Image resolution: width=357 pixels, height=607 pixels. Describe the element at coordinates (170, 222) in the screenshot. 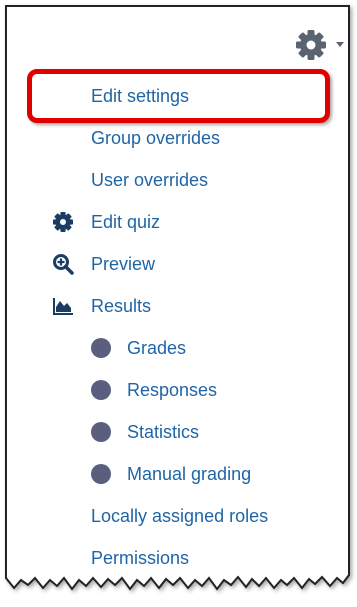

I see `menu-item-edit-quiz: Edit quiz` at that location.